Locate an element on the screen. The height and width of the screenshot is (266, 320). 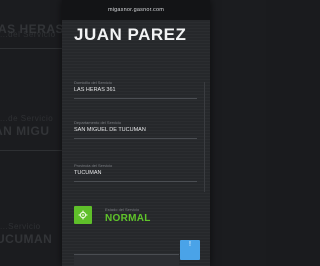
department-label: Departamento del Servicio is located at coordinates (98, 122).